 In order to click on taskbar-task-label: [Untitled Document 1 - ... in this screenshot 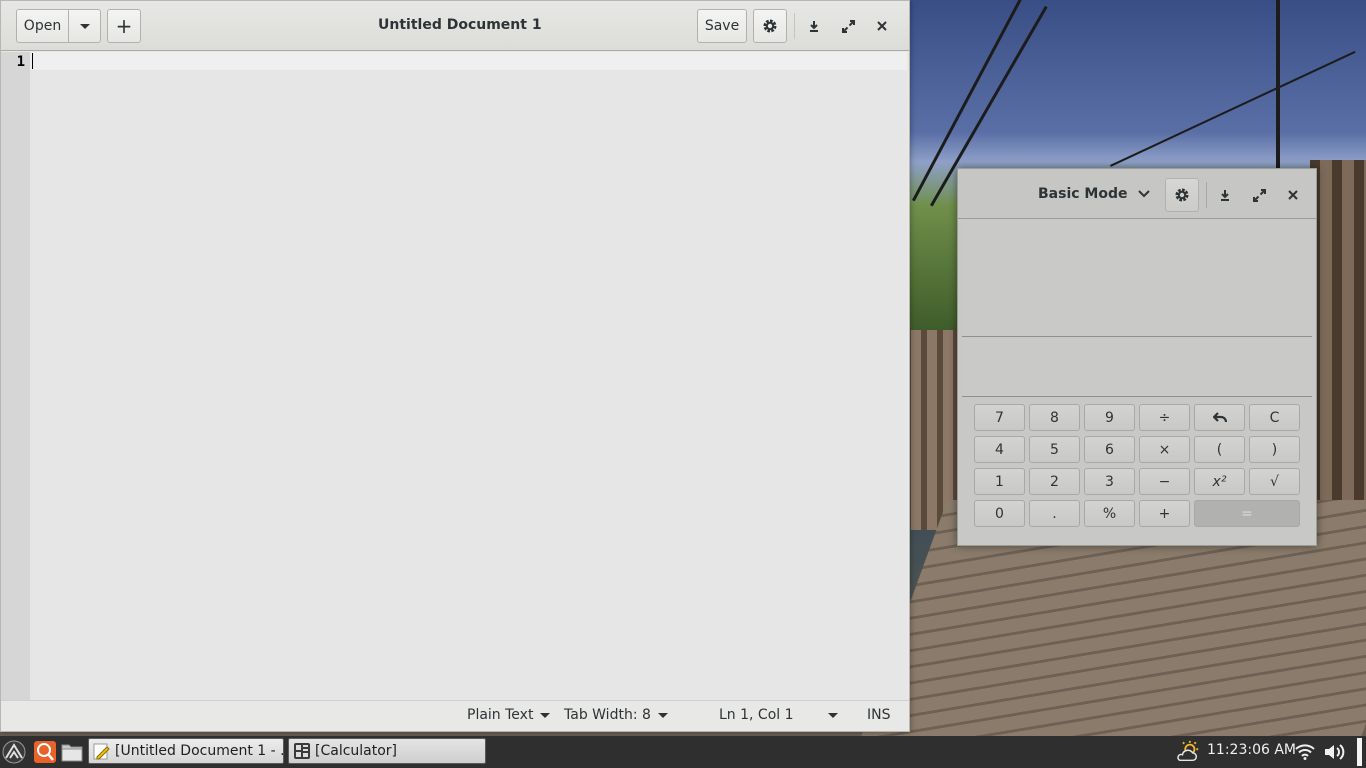, I will do `click(199, 751)`.